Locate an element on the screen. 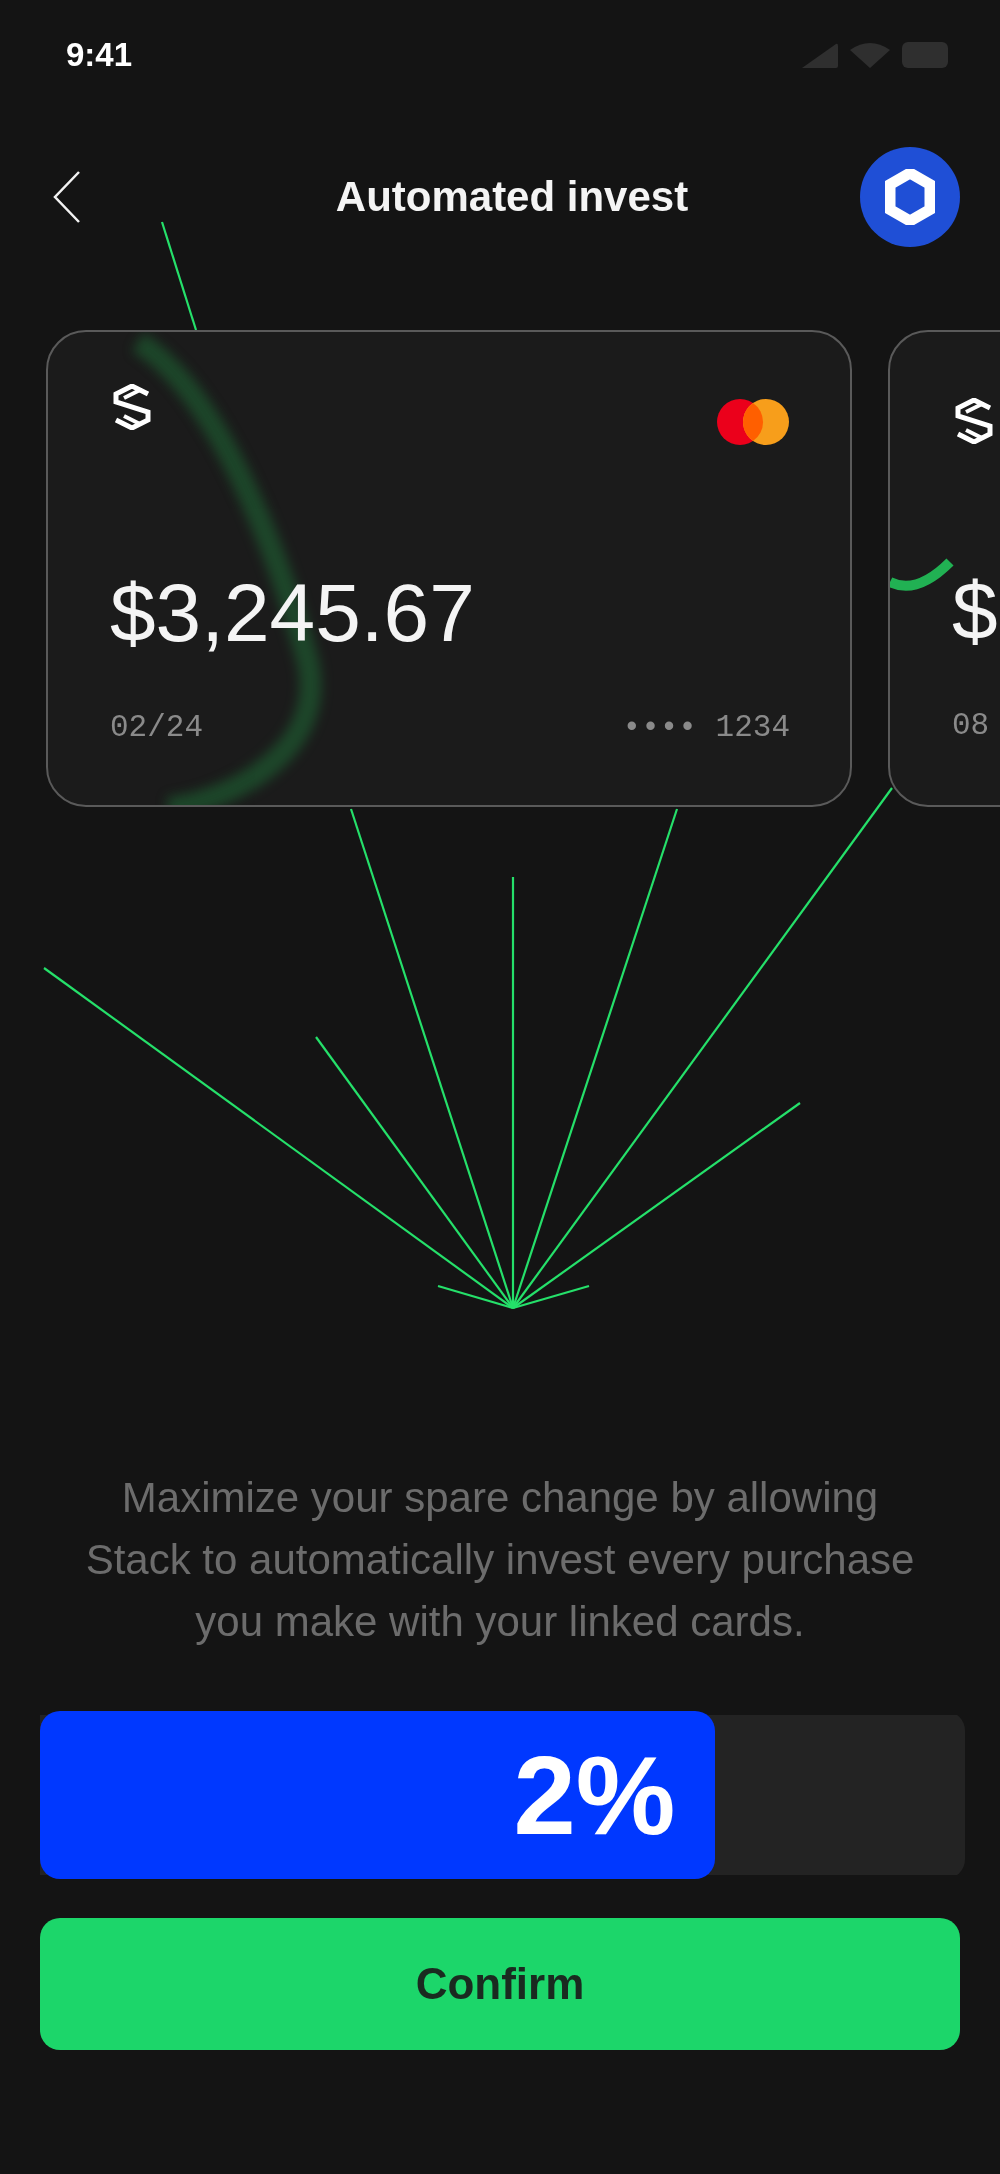 The height and width of the screenshot is (2174, 1000). status-time: 9:41 is located at coordinates (99, 55).